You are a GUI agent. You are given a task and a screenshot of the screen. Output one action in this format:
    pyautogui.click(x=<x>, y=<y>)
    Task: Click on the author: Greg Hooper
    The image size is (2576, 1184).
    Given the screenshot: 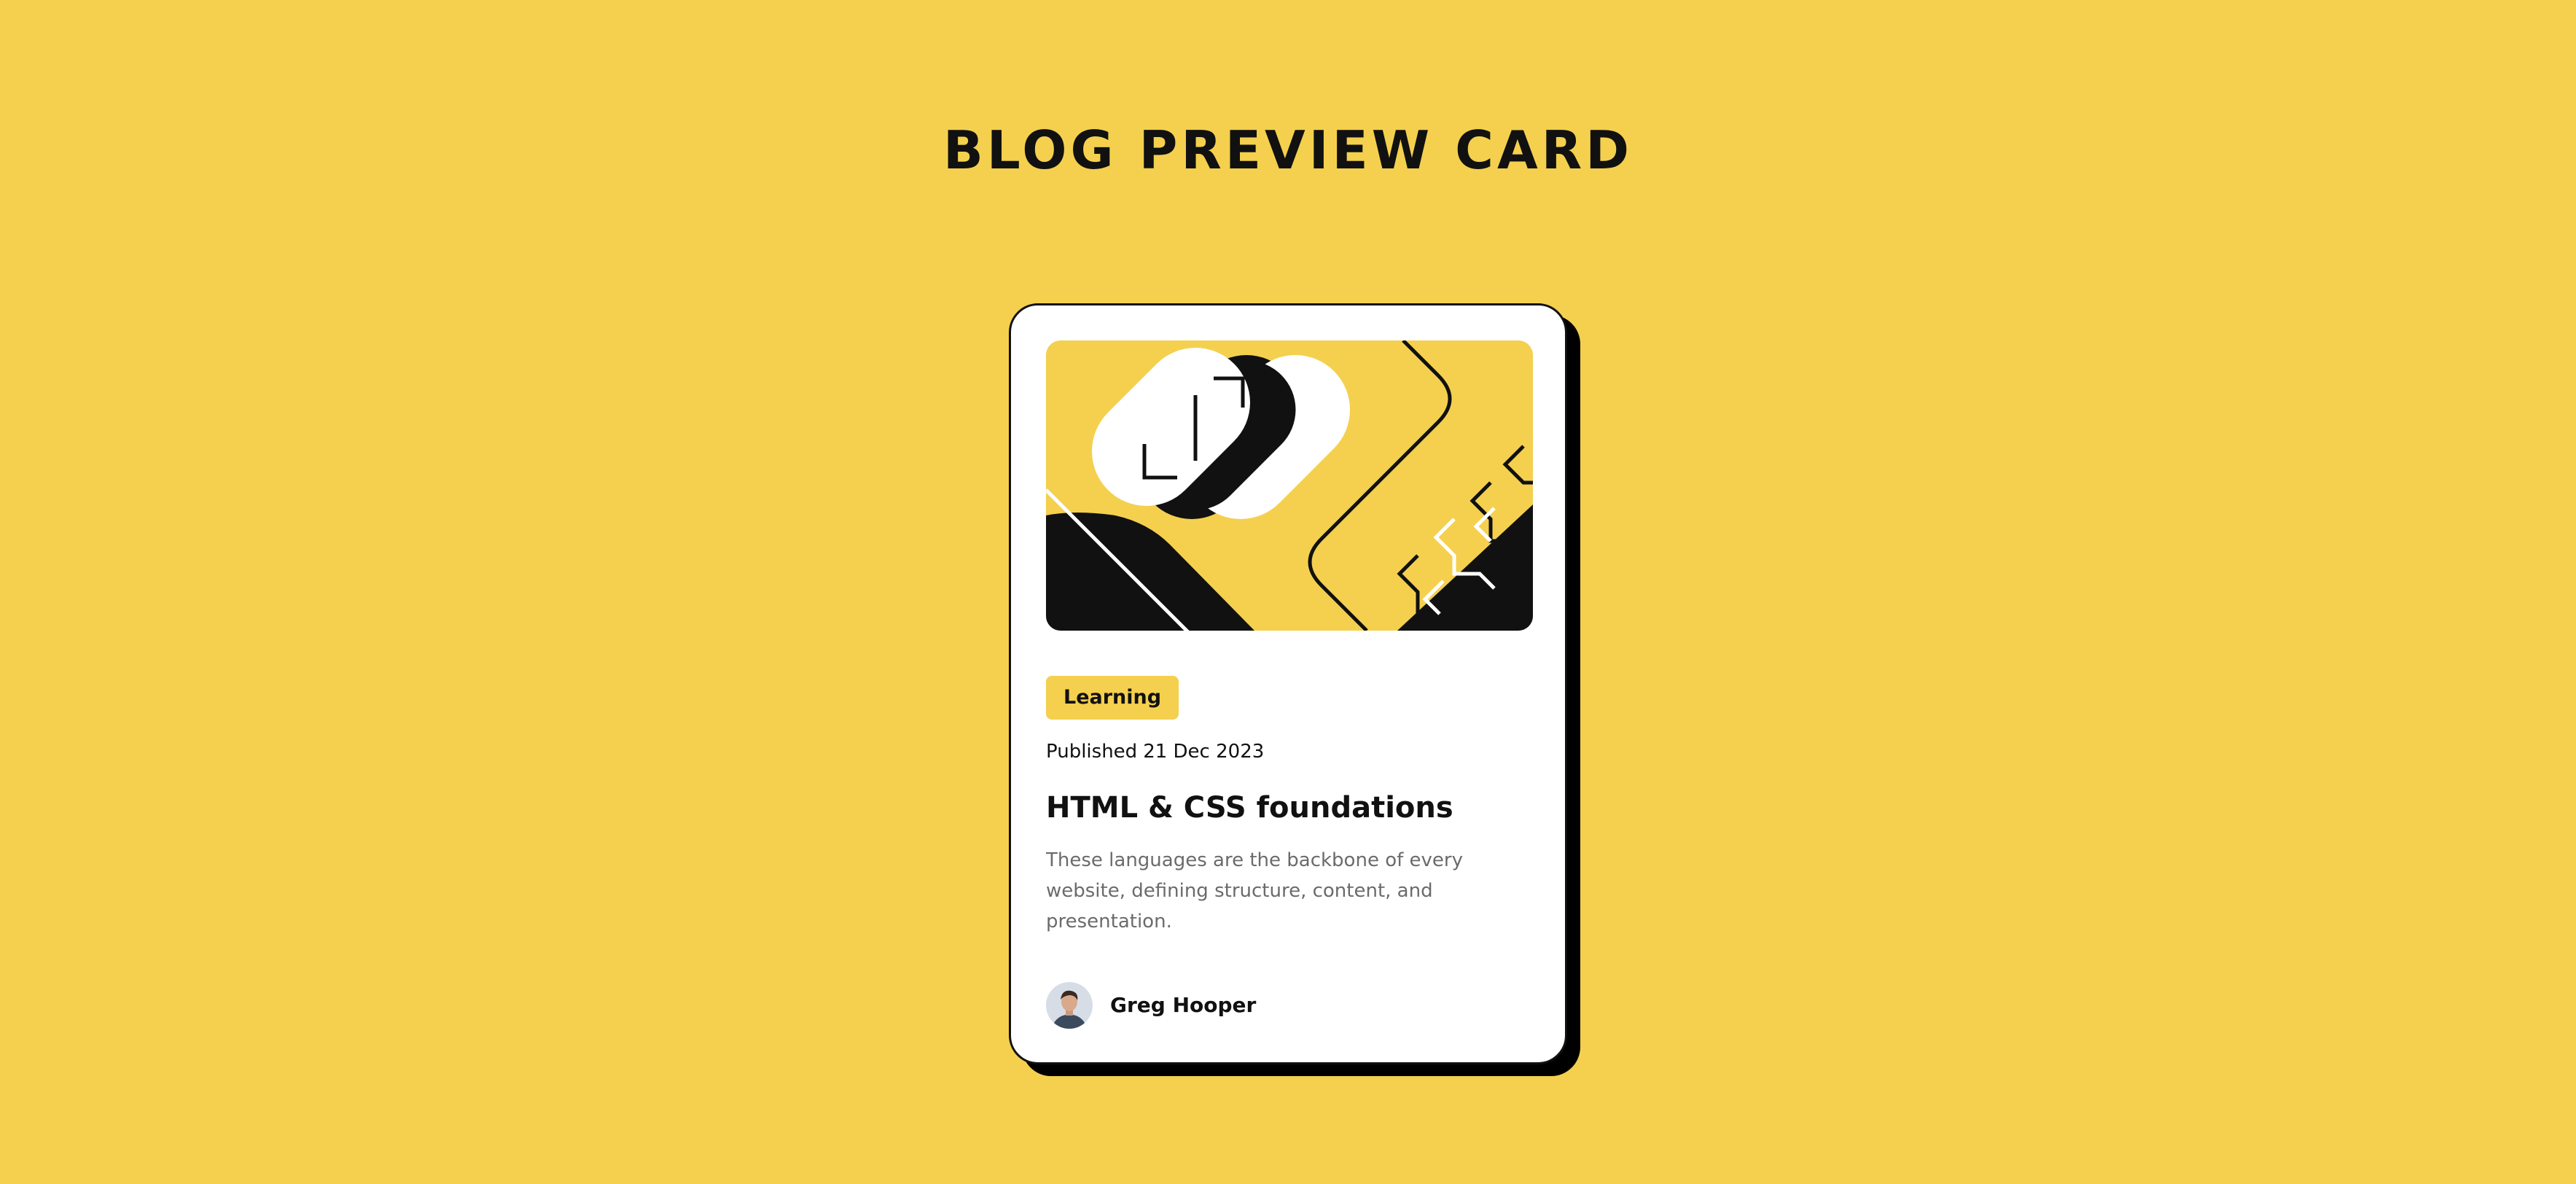 What is the action you would take?
    pyautogui.click(x=1151, y=1006)
    